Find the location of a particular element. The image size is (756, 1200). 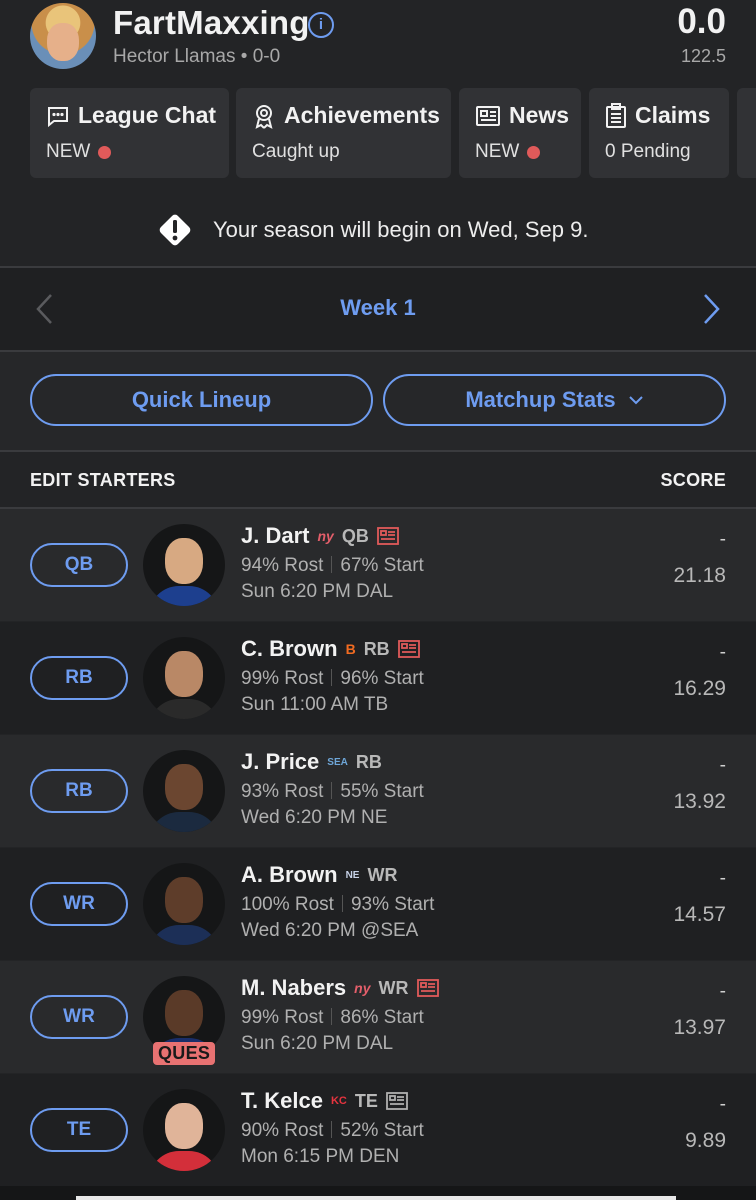

quick-lineup-button: Quick Lineup is located at coordinates (201, 400).